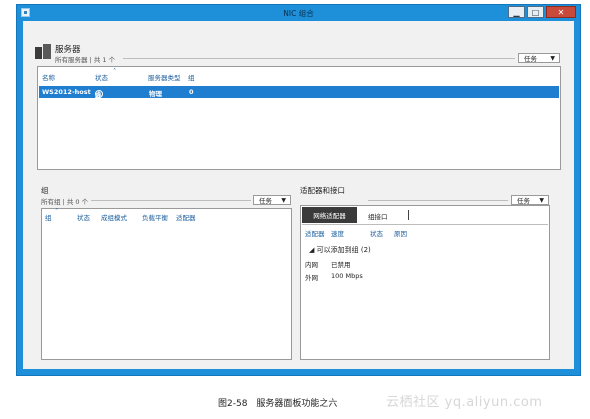 The width and height of the screenshot is (590, 419). What do you see at coordinates (43, 51) in the screenshot?
I see `server-icon` at bounding box center [43, 51].